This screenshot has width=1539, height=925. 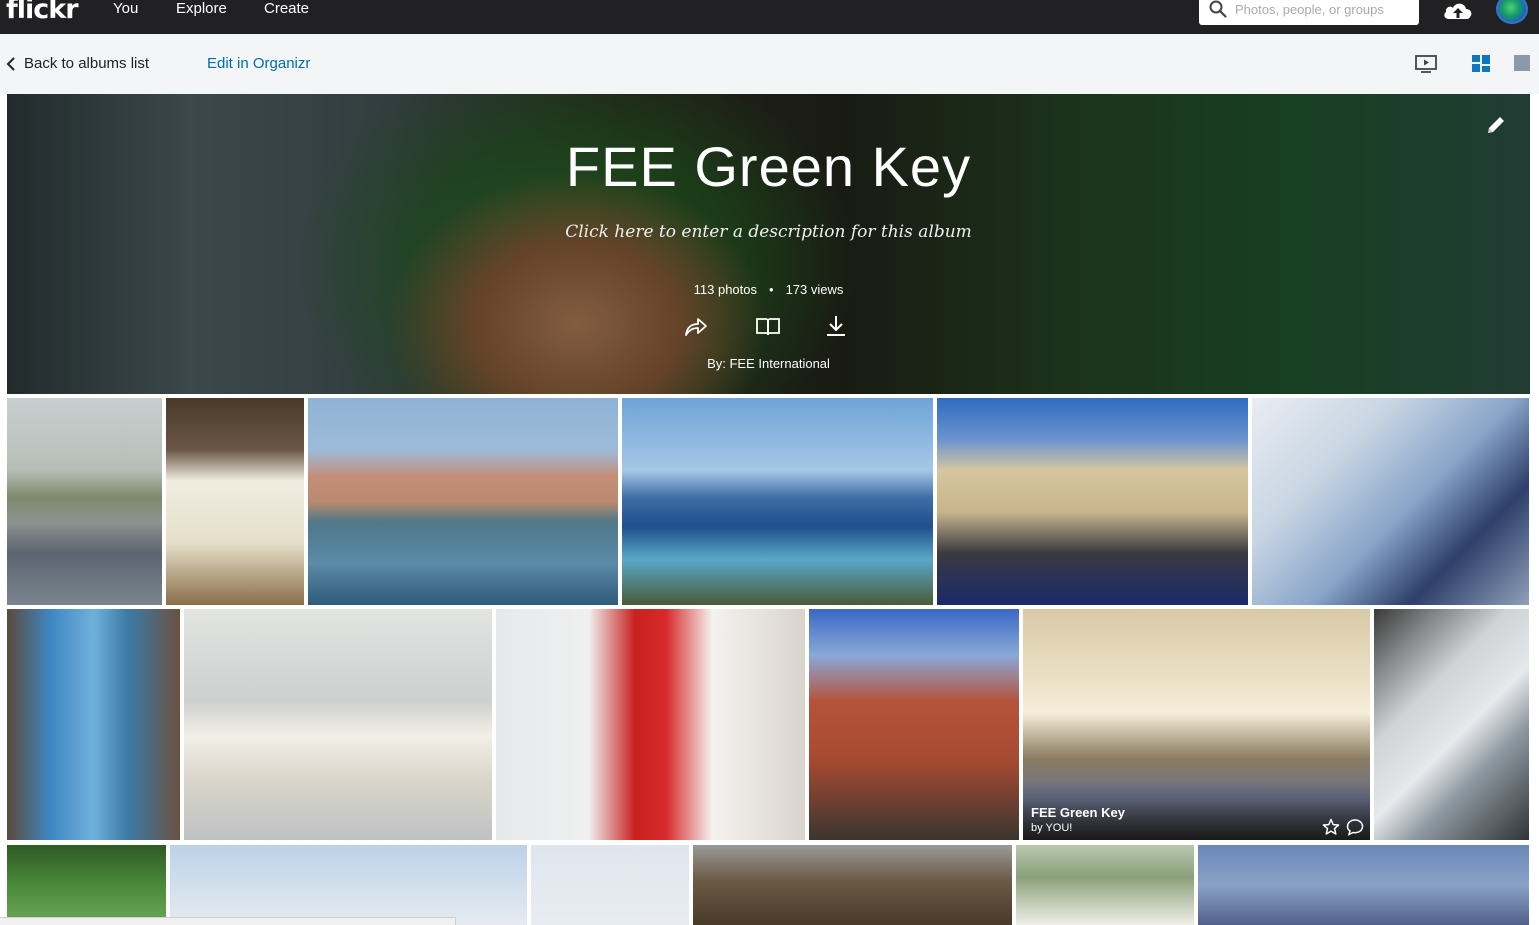 What do you see at coordinates (769, 64) in the screenshot?
I see `album-subnav: Back to albums list Edit in Organizr` at bounding box center [769, 64].